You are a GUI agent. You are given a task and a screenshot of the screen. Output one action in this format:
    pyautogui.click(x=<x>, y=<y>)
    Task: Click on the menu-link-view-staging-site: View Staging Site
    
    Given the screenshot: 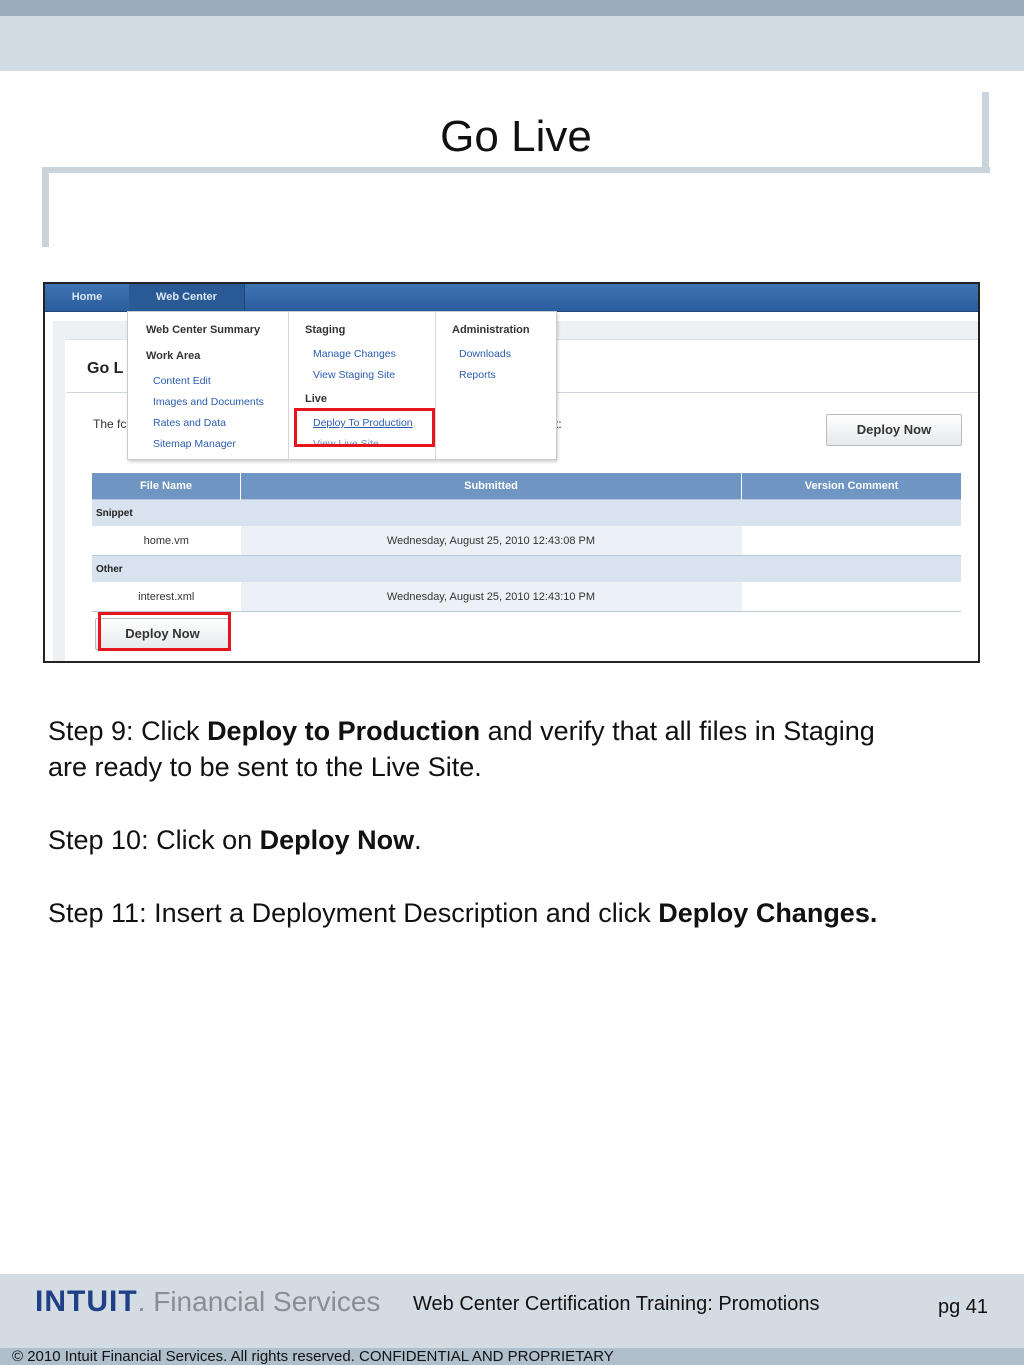 What is the action you would take?
    pyautogui.click(x=354, y=375)
    